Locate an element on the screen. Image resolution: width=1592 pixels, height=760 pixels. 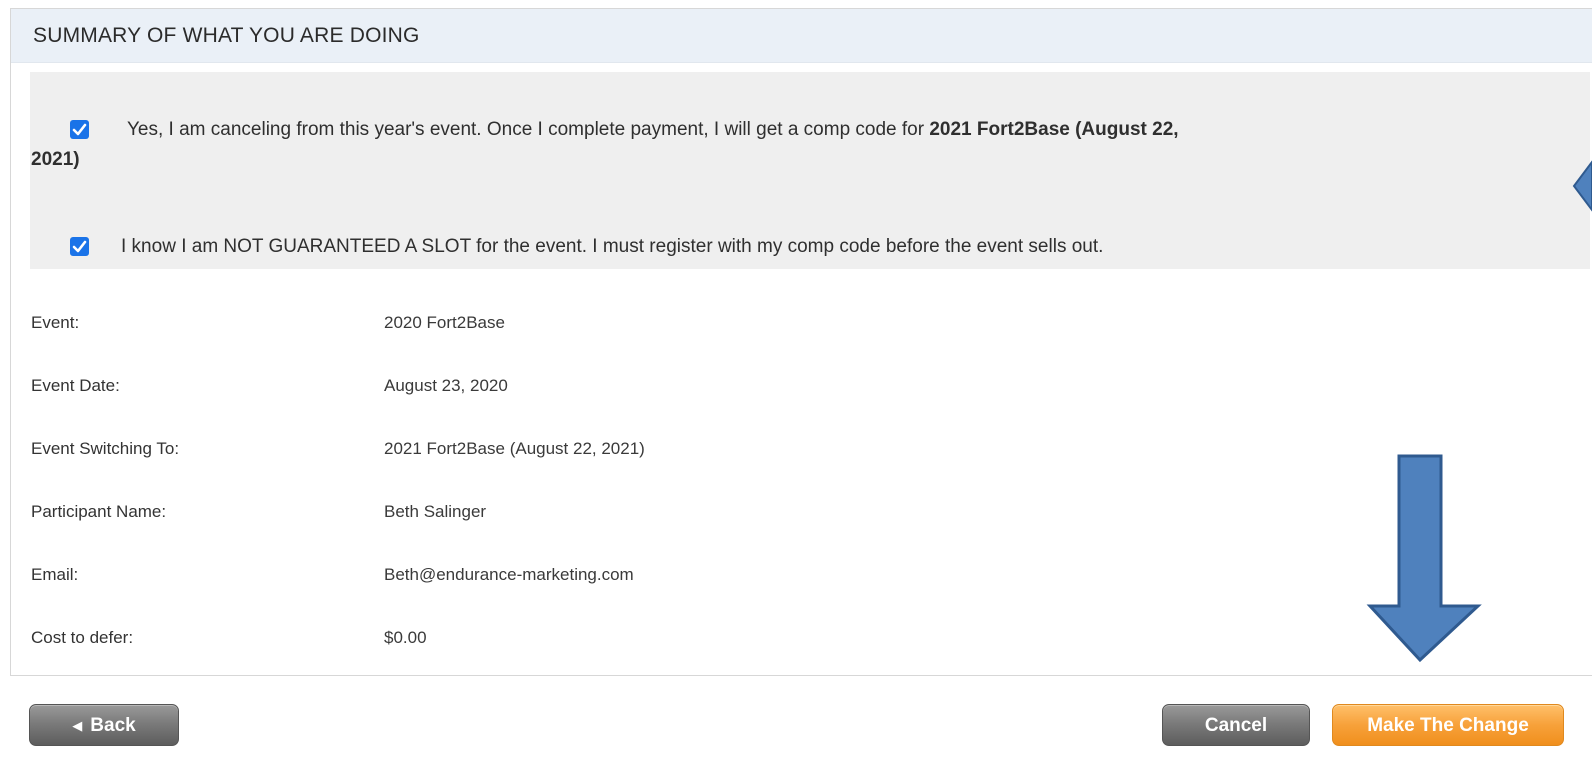
email-value: Beth@endurance-marketing.com is located at coordinates (509, 574).